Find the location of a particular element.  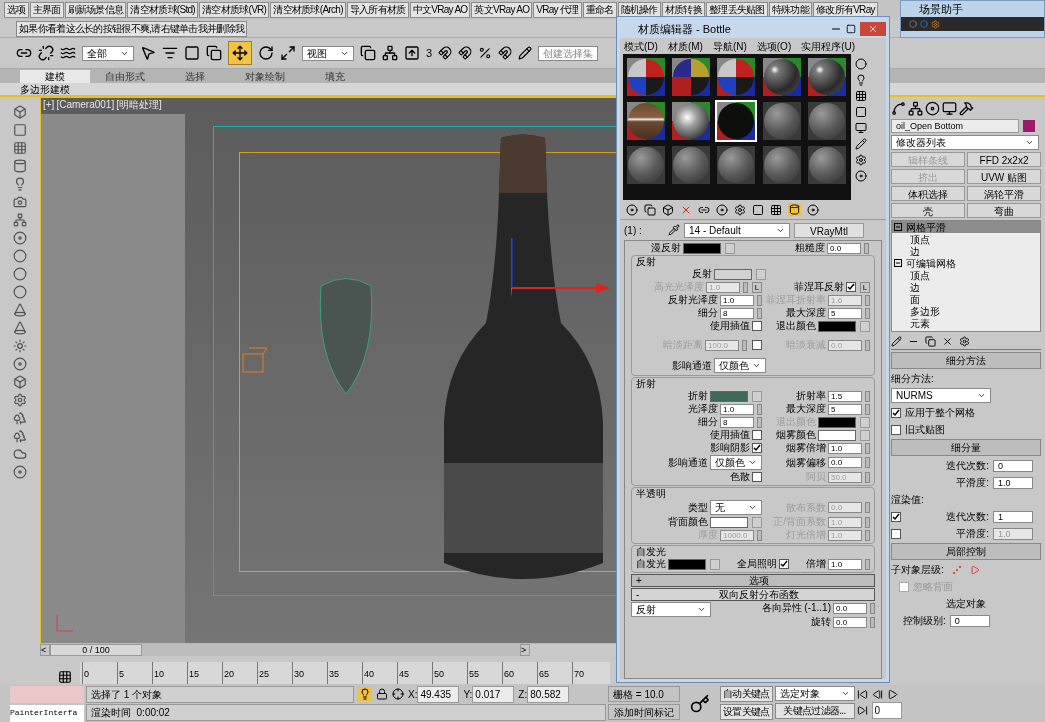

close-button is located at coordinates (873, 29).